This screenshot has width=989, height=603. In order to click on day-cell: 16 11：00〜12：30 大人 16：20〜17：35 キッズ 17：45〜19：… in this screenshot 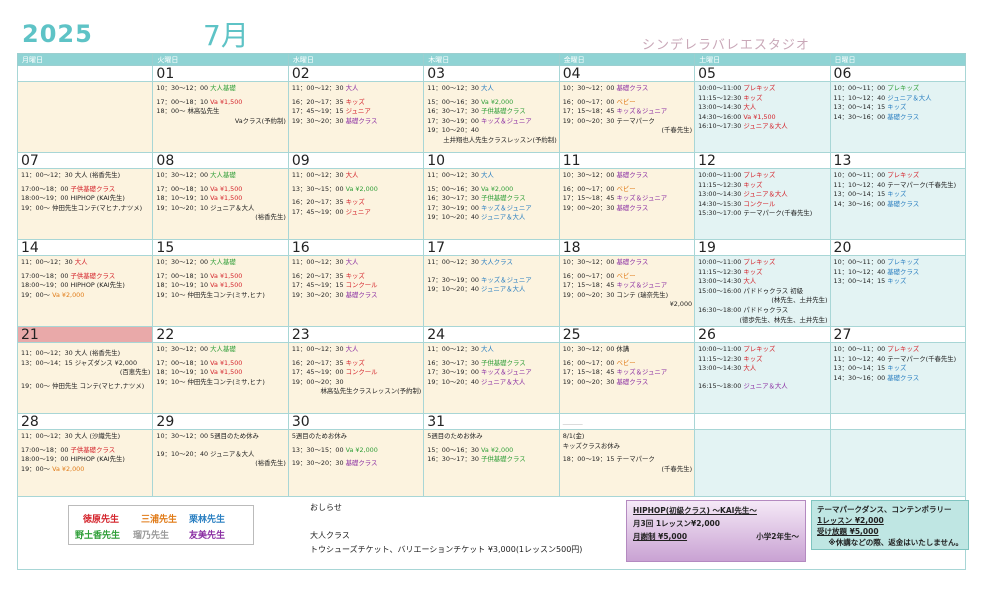, I will do `click(356, 283)`.